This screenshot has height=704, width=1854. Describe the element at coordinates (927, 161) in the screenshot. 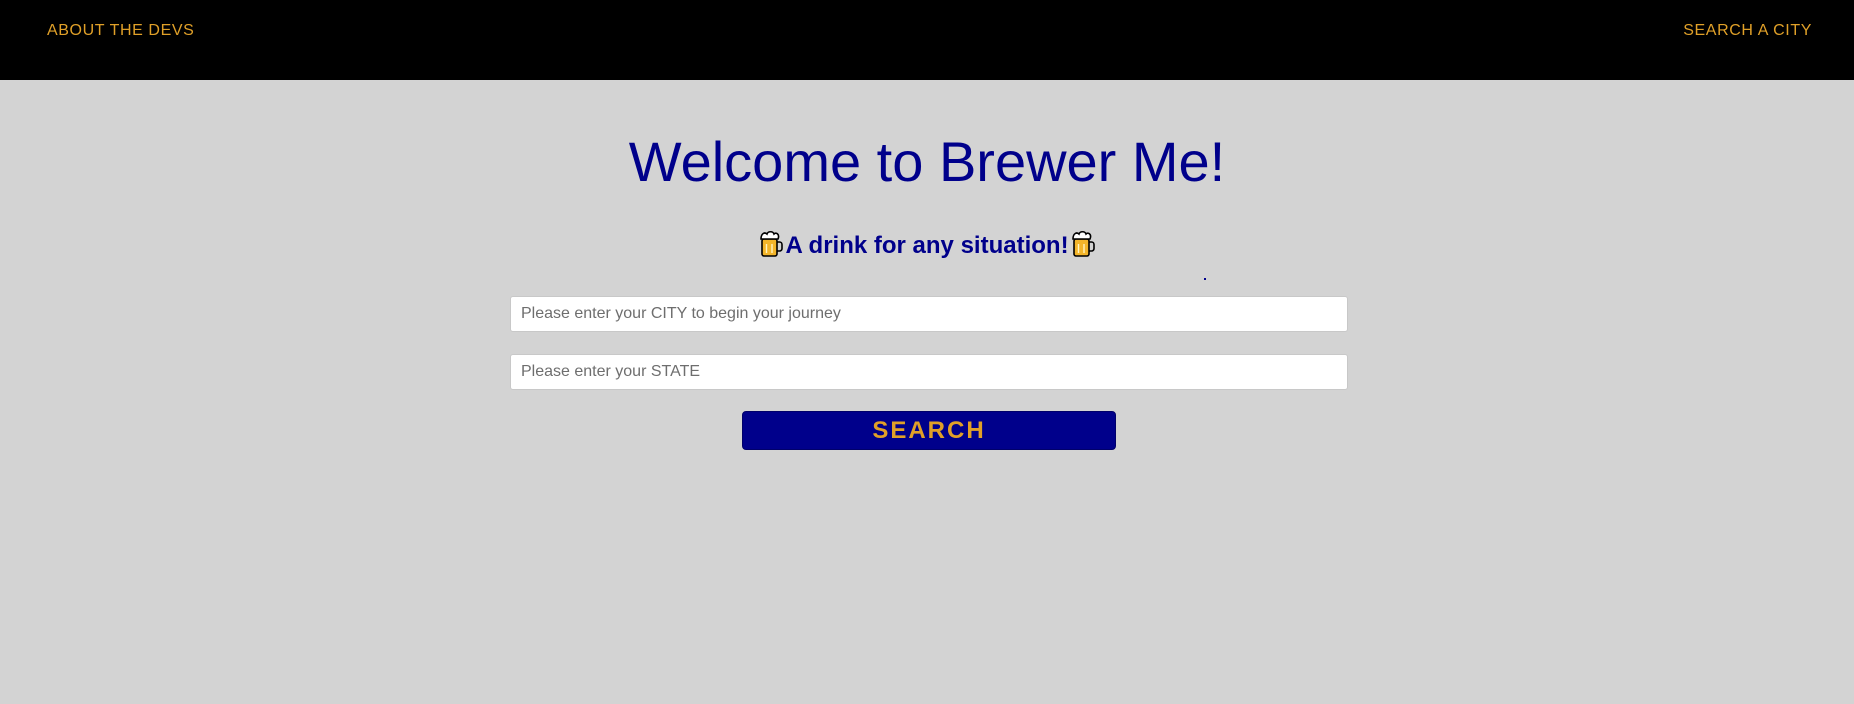

I see `page-title: Welcome to Brewer Me!` at that location.